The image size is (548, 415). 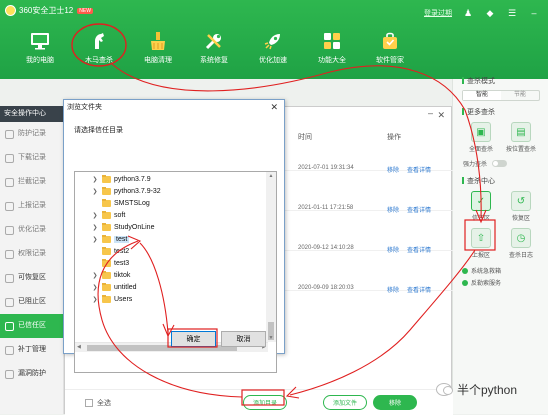 I want to click on toolbar-system-repair: 系统修复, so click(x=214, y=51).